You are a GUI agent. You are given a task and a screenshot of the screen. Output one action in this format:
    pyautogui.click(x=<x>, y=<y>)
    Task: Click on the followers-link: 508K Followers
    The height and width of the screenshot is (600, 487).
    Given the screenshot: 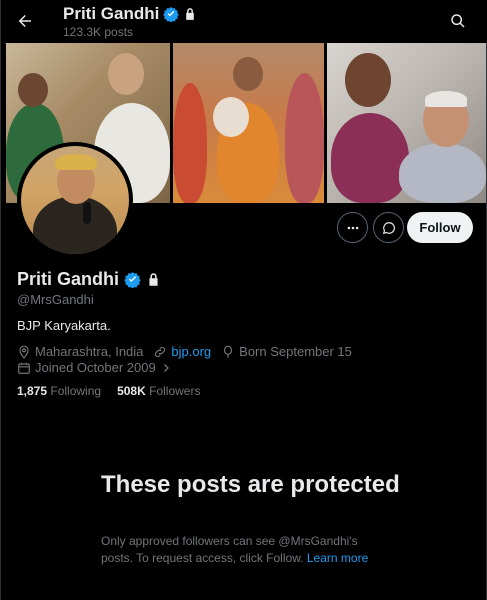 What is the action you would take?
    pyautogui.click(x=158, y=391)
    